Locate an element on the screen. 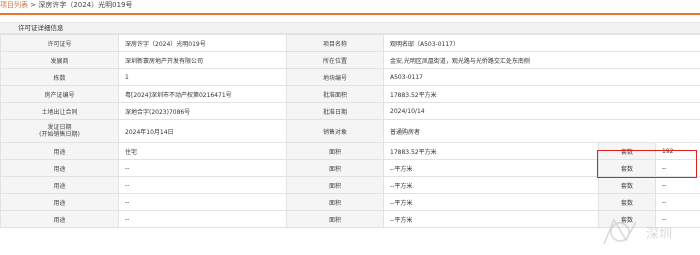  usage-row: 用途 住宅 面积 17883.52平方米 套数 192 is located at coordinates (350, 151).